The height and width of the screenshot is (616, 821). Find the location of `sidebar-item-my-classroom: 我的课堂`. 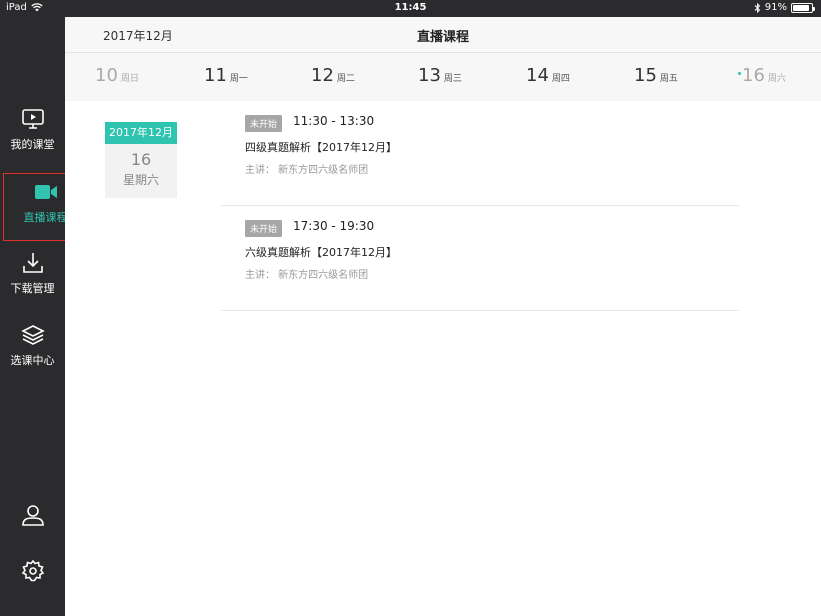

sidebar-item-my-classroom: 我的课堂 is located at coordinates (32, 137).